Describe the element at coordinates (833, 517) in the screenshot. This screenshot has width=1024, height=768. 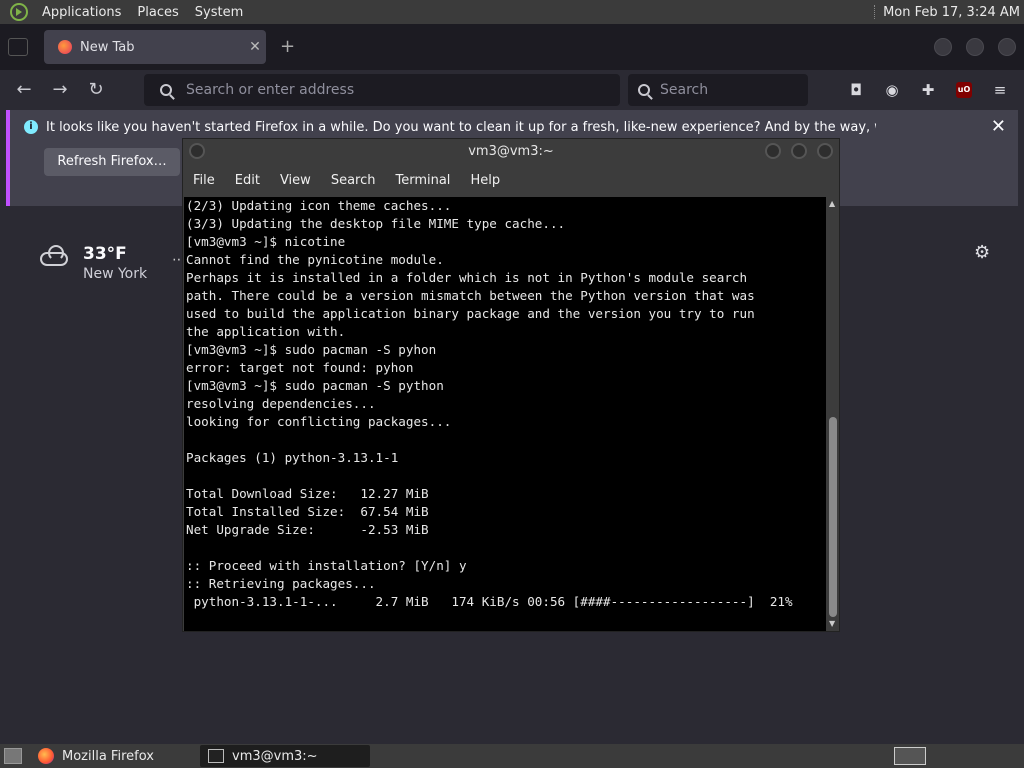
I see `scrollbar-thumb` at that location.